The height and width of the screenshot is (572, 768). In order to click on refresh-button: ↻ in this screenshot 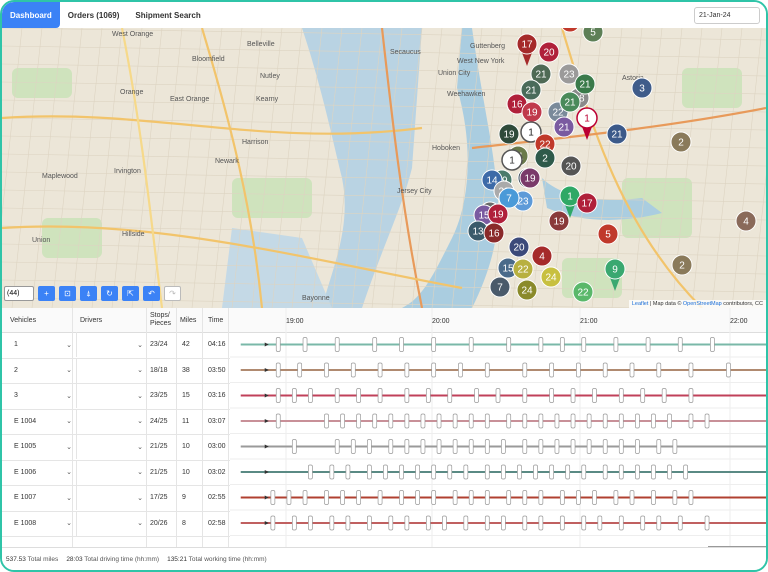, I will do `click(109, 293)`.